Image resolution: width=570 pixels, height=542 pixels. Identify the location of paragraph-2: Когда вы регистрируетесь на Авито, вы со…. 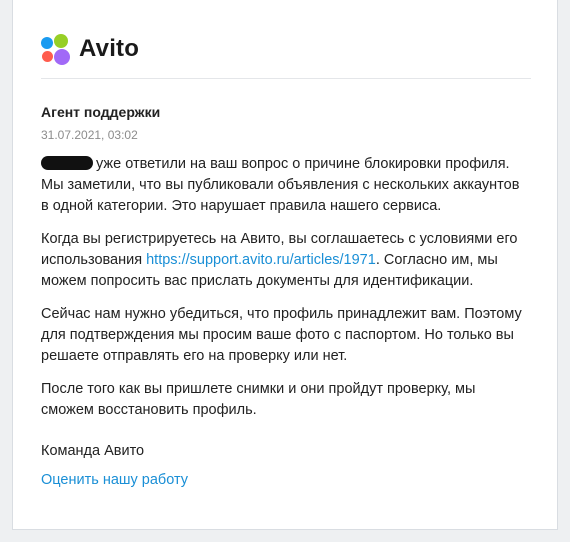
(285, 260).